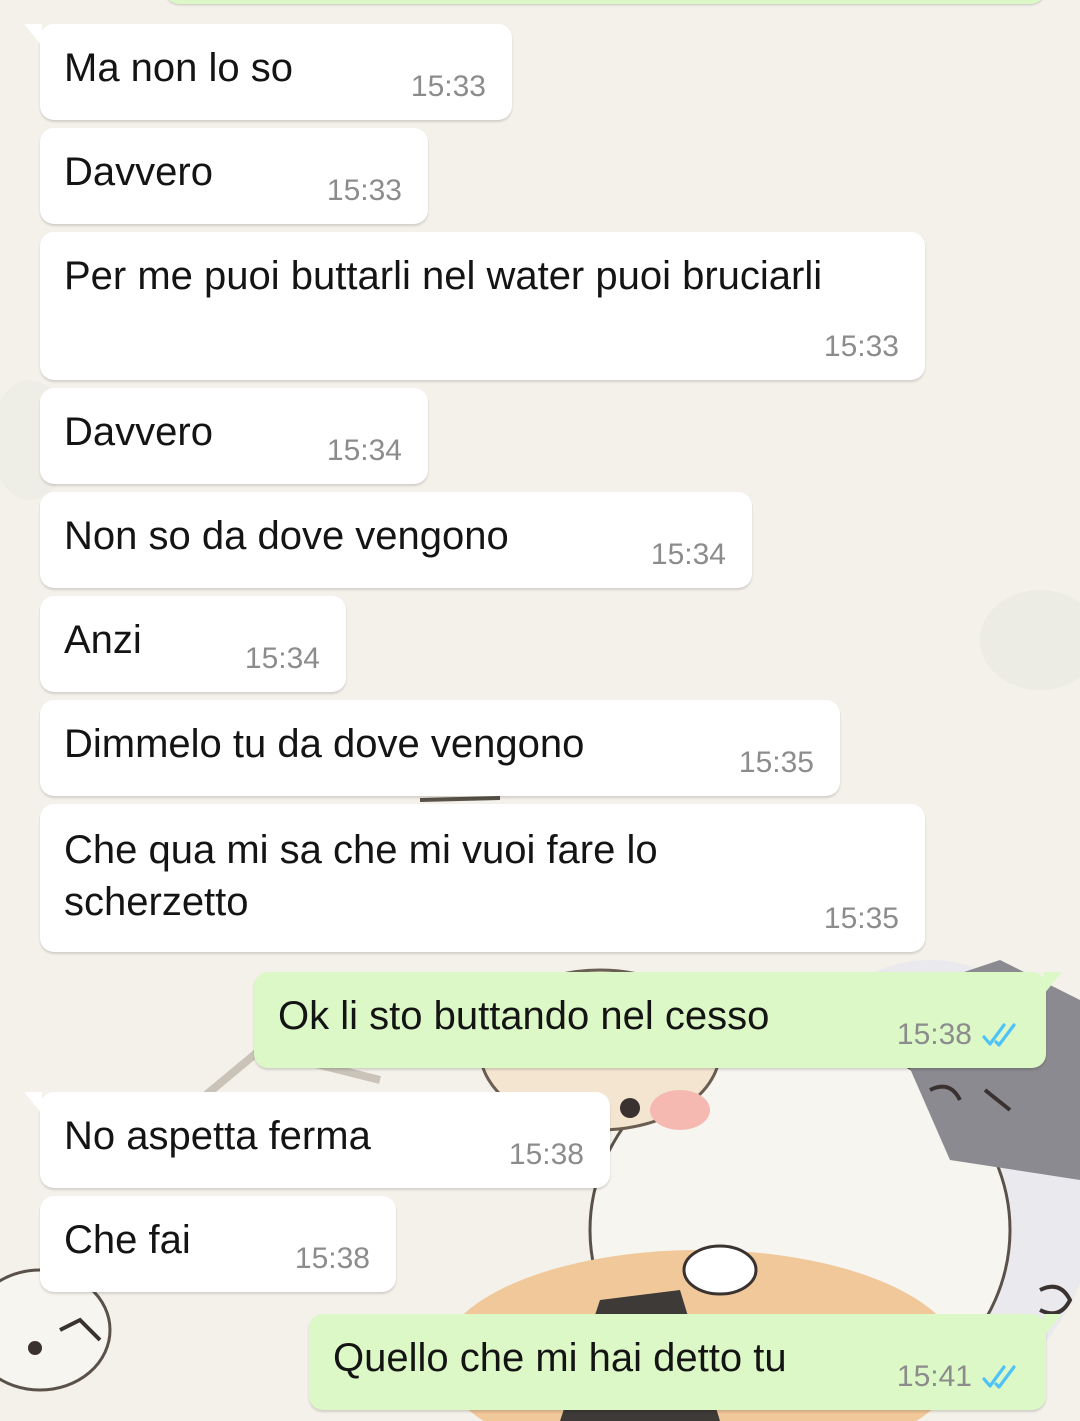 Image resolution: width=1080 pixels, height=1421 pixels. I want to click on incoming-message: Dimmelo tu da dove vengono 15:35, so click(440, 748).